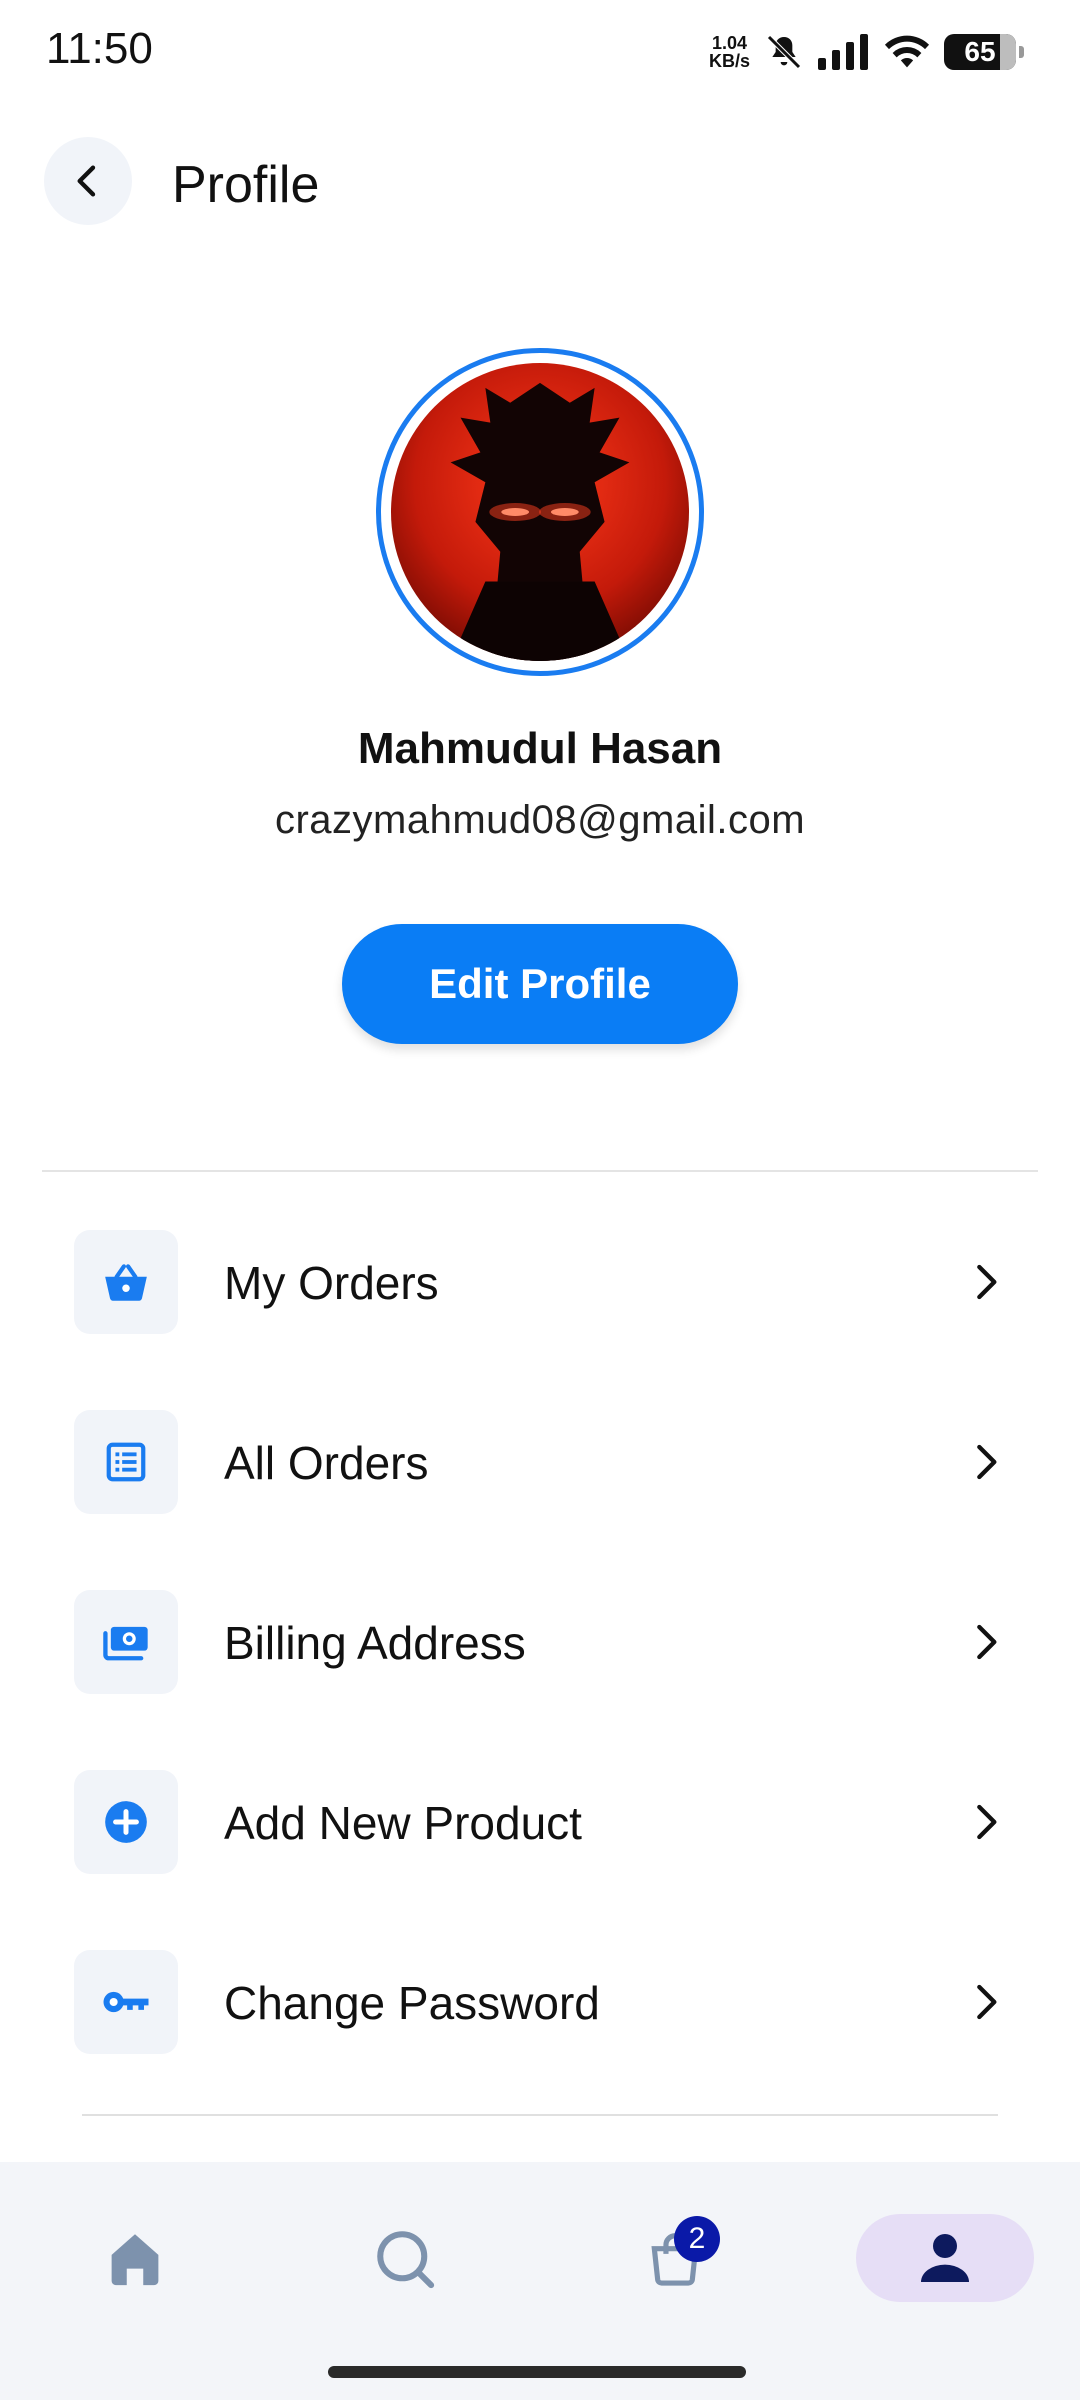 The image size is (1080, 2400). I want to click on nav-profile, so click(945, 2258).